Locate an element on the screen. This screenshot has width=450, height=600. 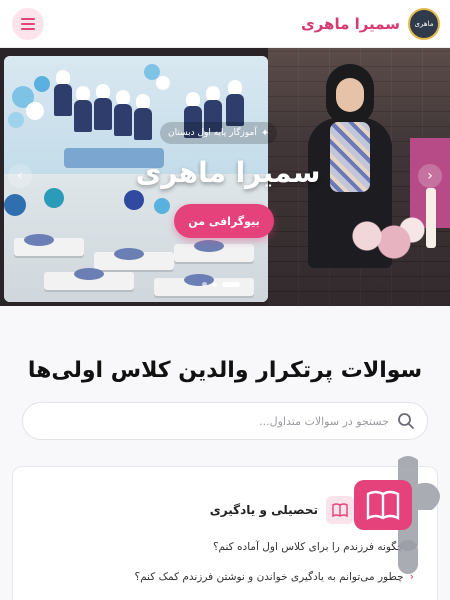
faq-title: سوالات پرتکرار والدین کلاس اولی‌ها is located at coordinates (225, 370).